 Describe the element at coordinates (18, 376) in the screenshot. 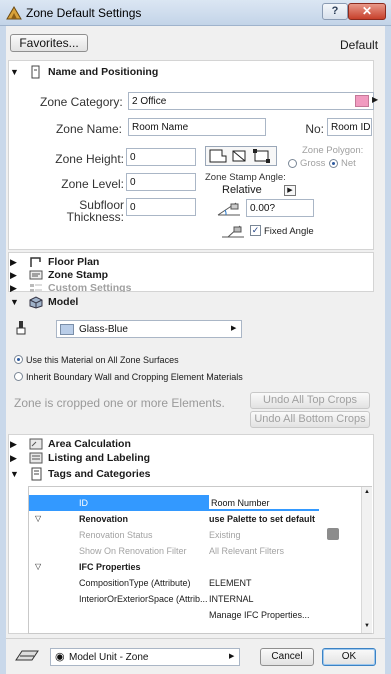

I see `inherit-materials-radio` at that location.